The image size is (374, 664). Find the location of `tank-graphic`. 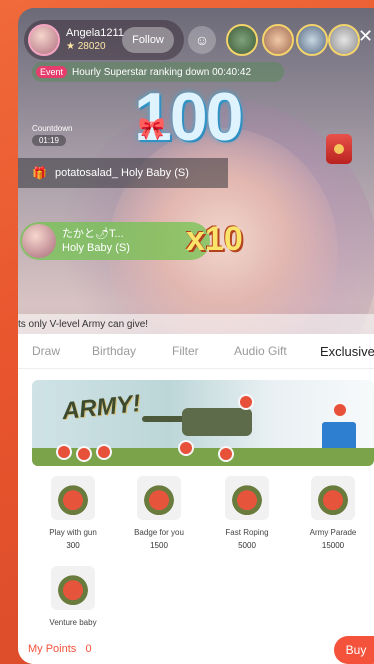

tank-graphic is located at coordinates (217, 422).